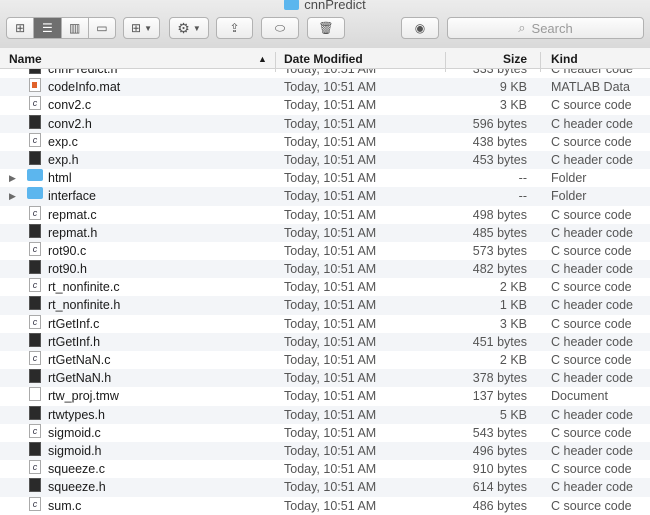 The height and width of the screenshot is (515, 650). What do you see at coordinates (48, 28) in the screenshot?
I see `list-view-button: ☰` at bounding box center [48, 28].